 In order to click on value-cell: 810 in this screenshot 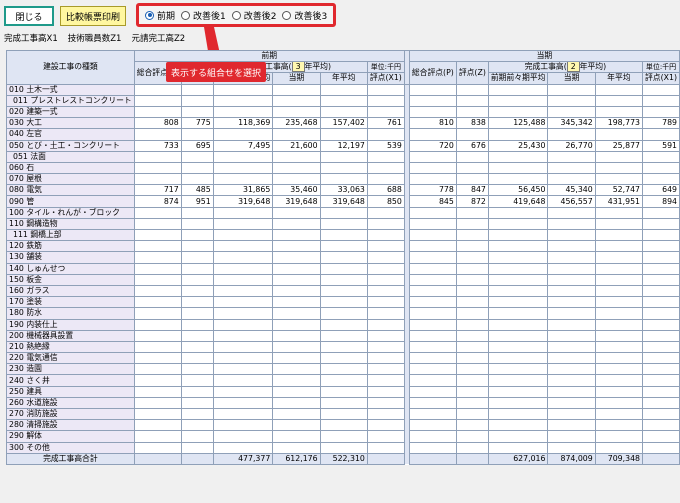, I will do `click(432, 123)`.